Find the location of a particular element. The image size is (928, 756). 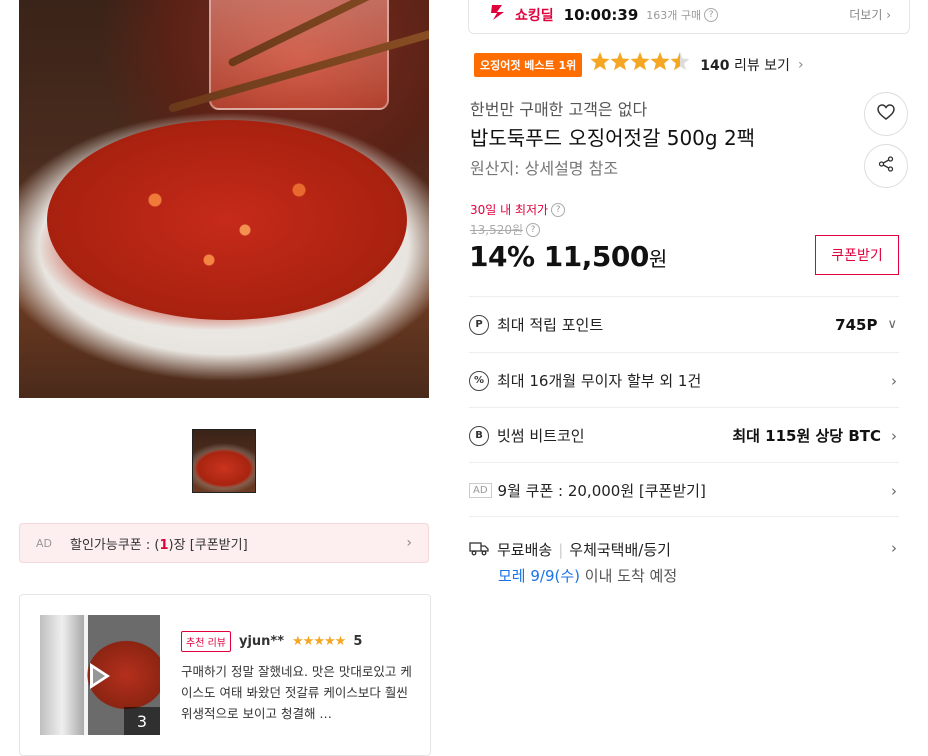

benefit-row-points: P 최대 적립 포인트 745P ∨ is located at coordinates (684, 324).